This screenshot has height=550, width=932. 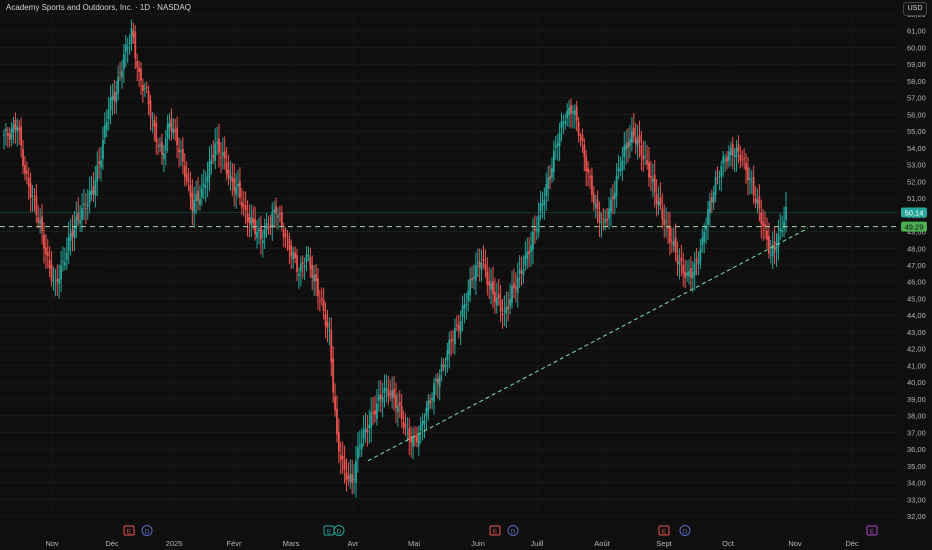 I want to click on currency-button: USD, so click(x=915, y=9).